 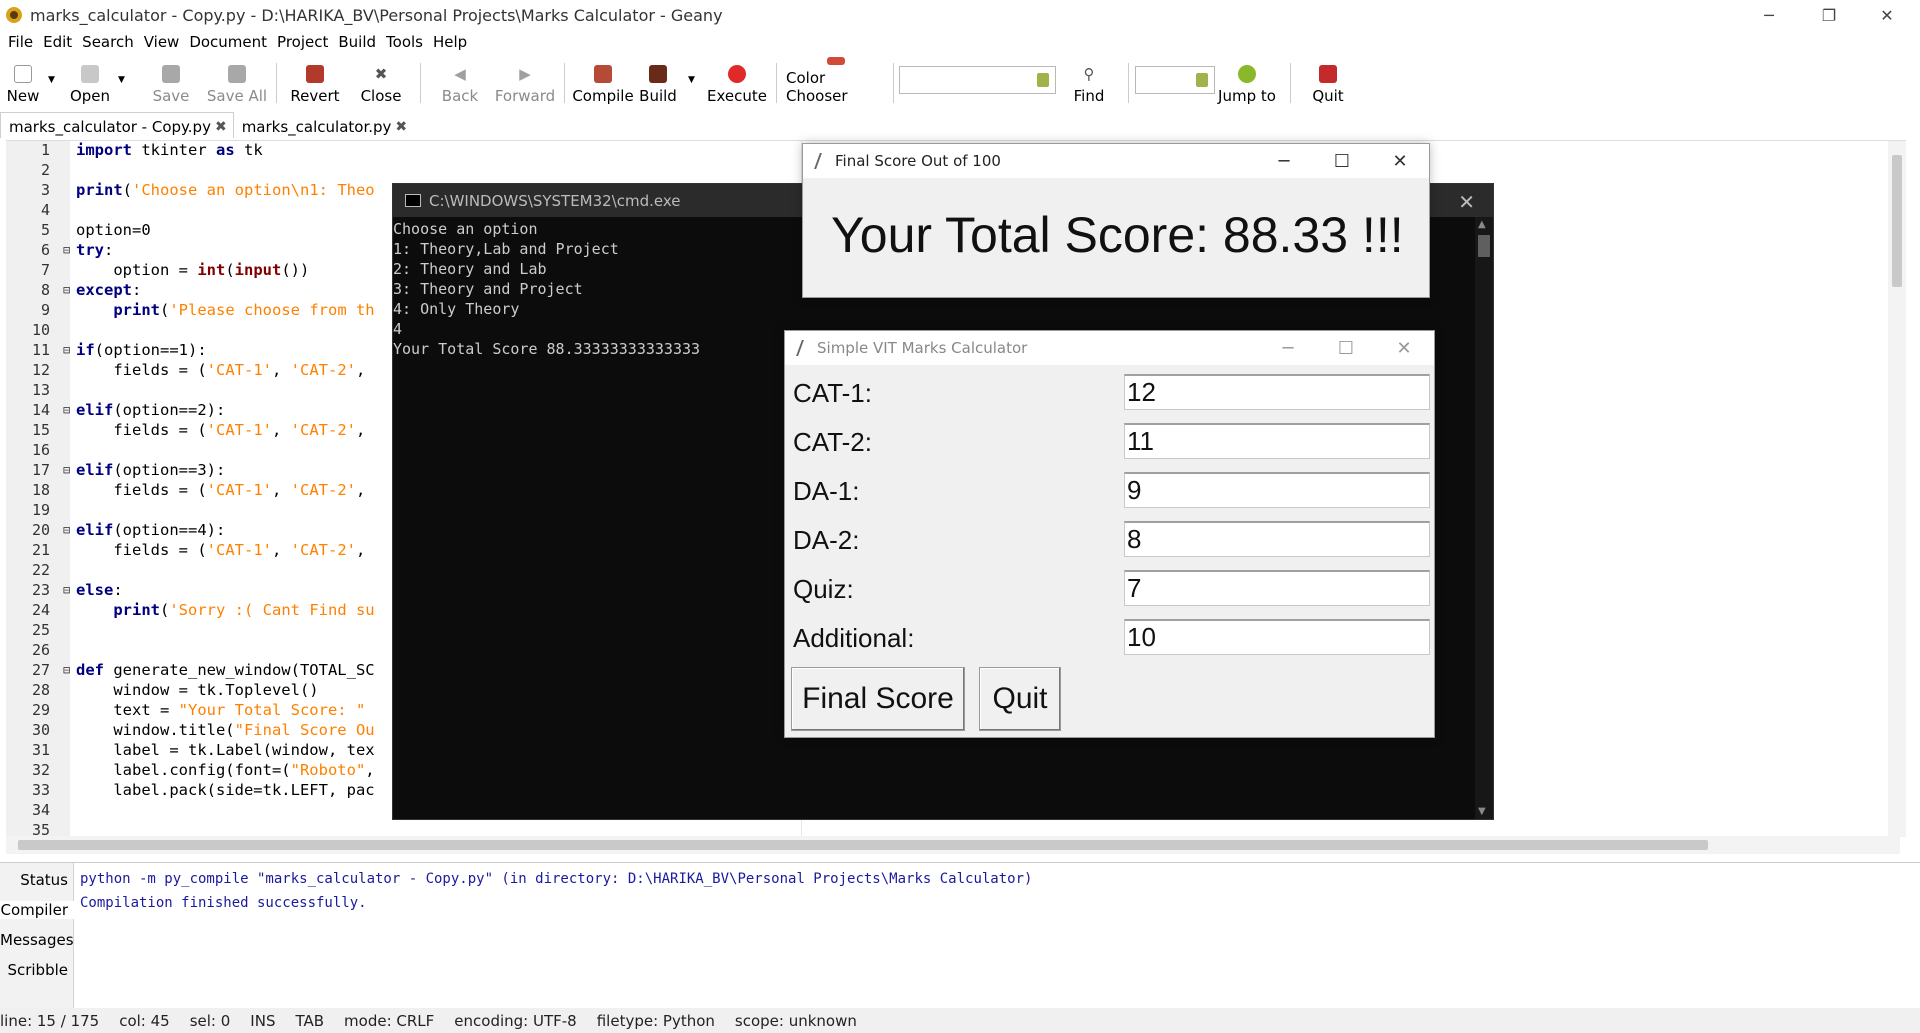 I want to click on line-number: 33, so click(x=40, y=790).